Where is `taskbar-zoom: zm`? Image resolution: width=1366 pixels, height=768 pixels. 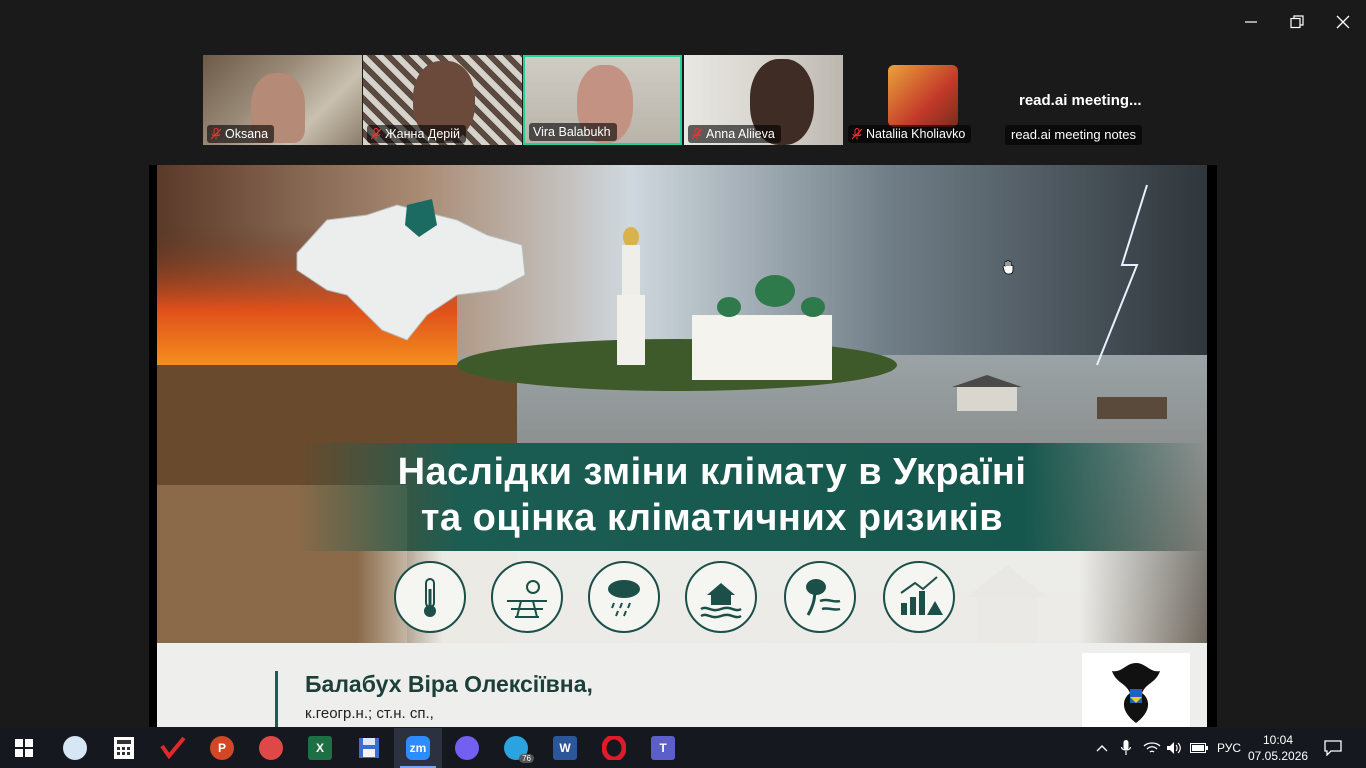 taskbar-zoom: zm is located at coordinates (418, 748).